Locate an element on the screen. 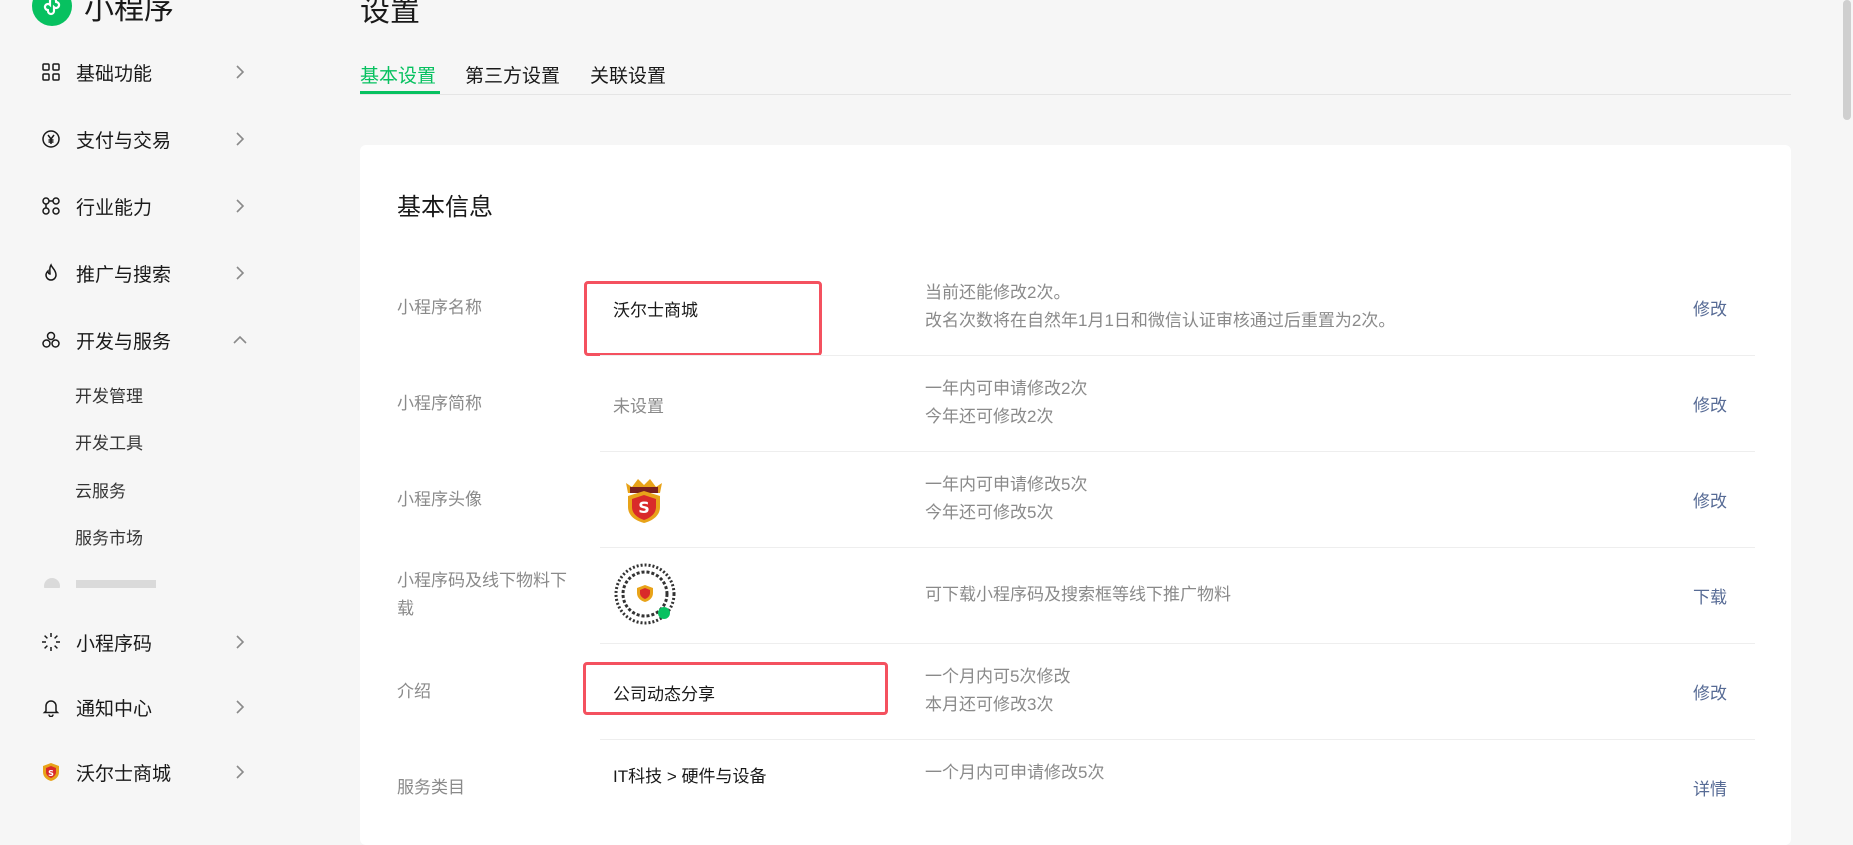 Image resolution: width=1853 pixels, height=845 pixels. row-desc-line1: 一个月内可5次修改 is located at coordinates (998, 676).